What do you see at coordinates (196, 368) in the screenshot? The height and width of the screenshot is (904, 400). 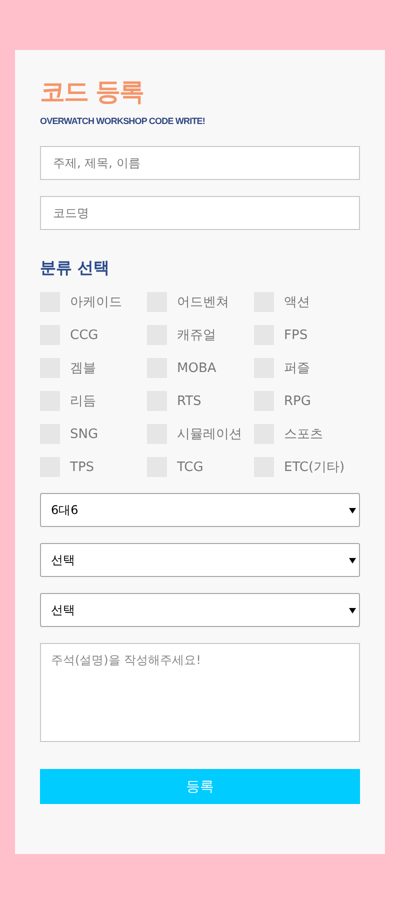 I see `checkbox-label: MOBA` at bounding box center [196, 368].